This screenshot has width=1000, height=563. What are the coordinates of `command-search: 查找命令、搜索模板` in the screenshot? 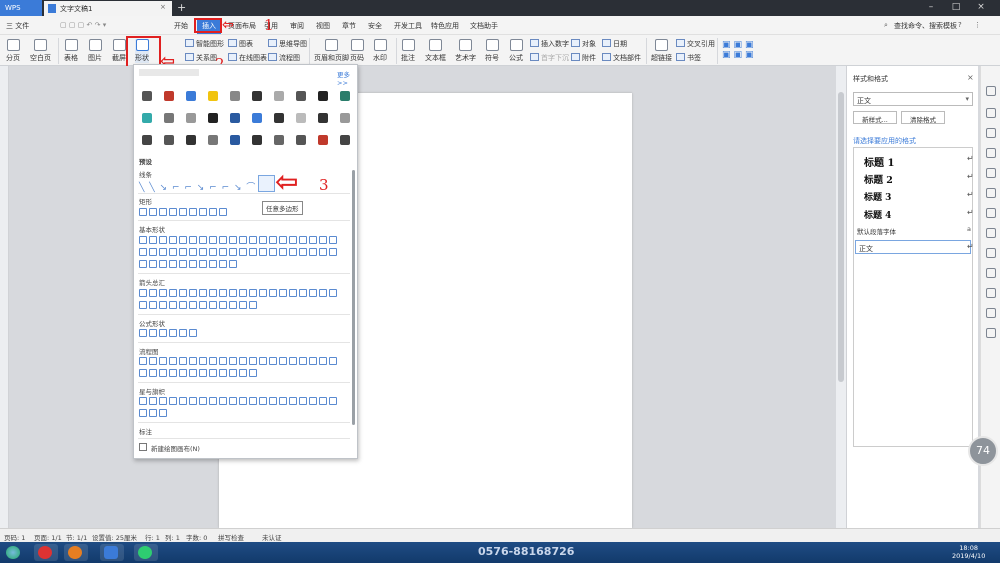 It's located at (925, 26).